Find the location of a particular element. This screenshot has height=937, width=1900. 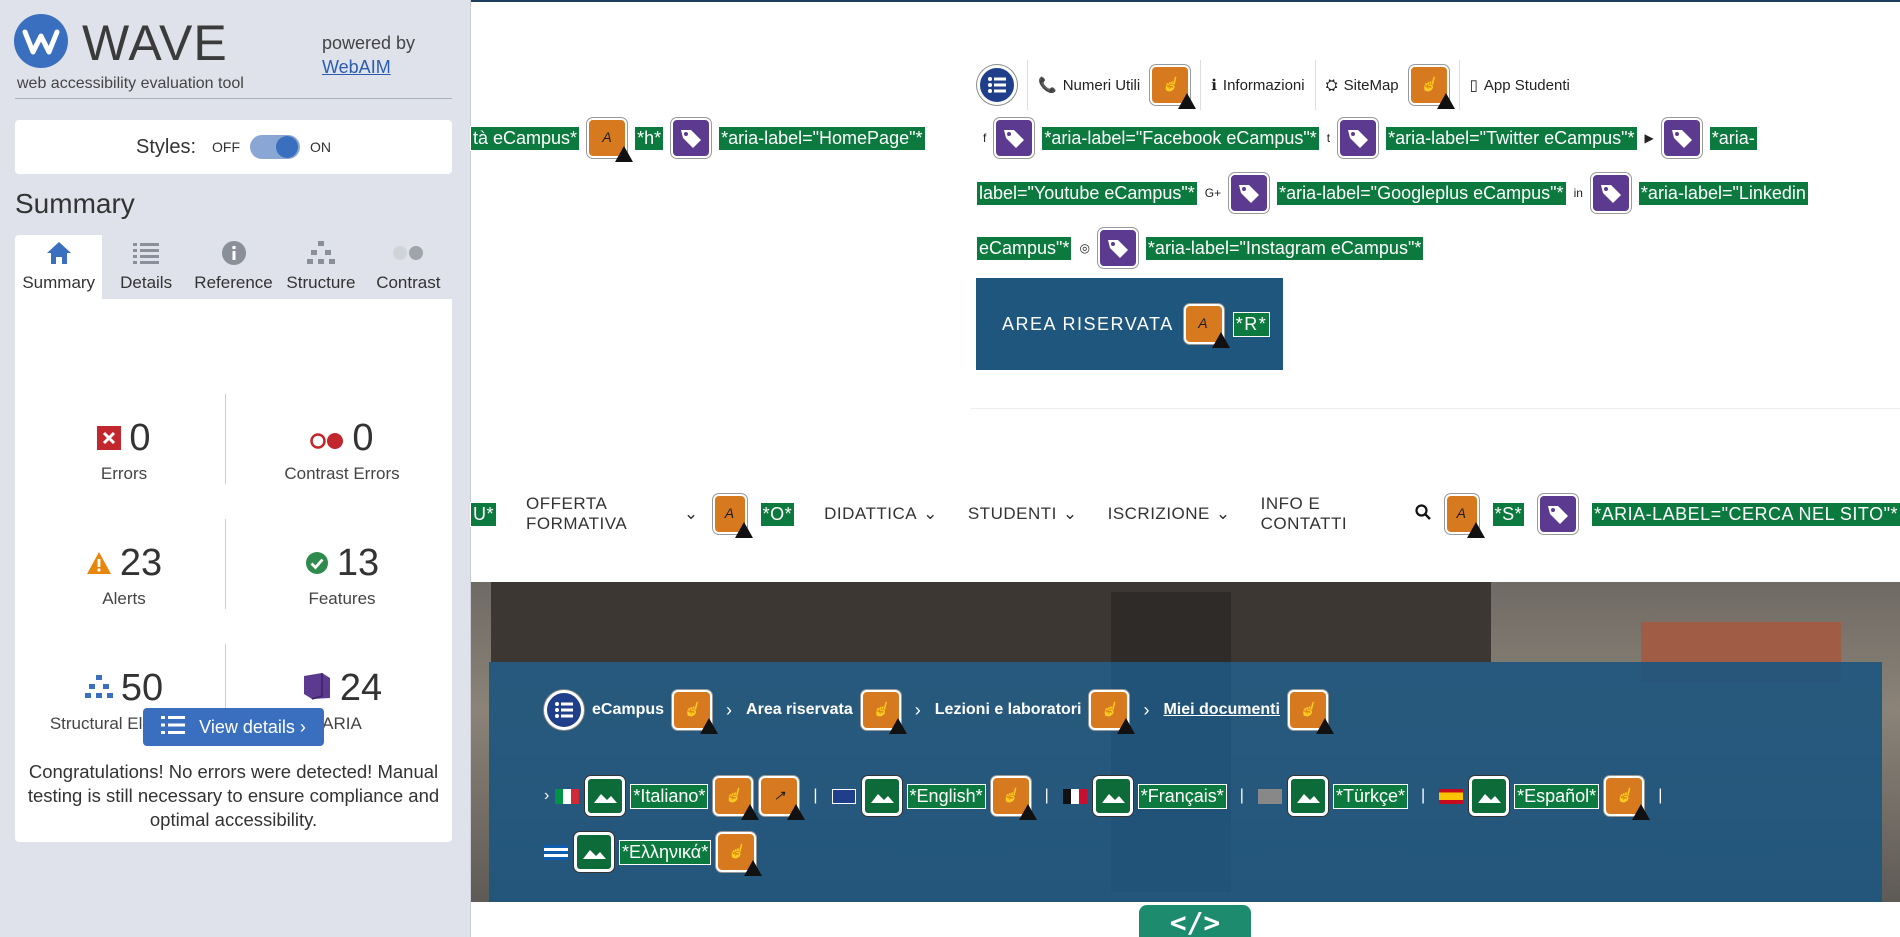

list-icon is located at coordinates (173, 727).